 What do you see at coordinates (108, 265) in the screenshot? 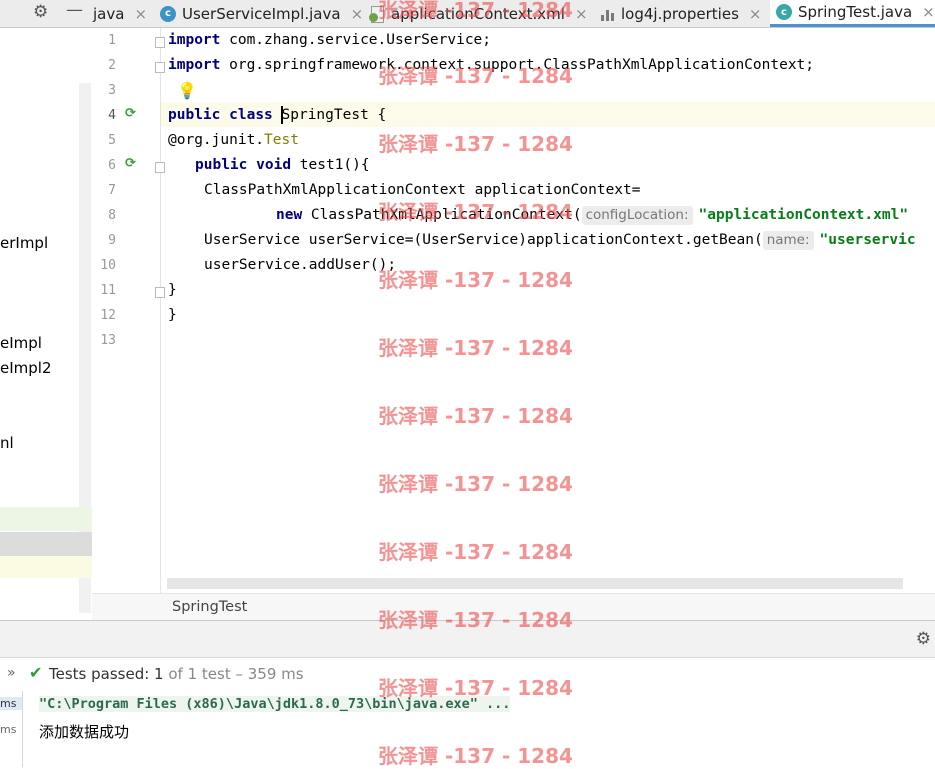
I see `line-number: 10` at bounding box center [108, 265].